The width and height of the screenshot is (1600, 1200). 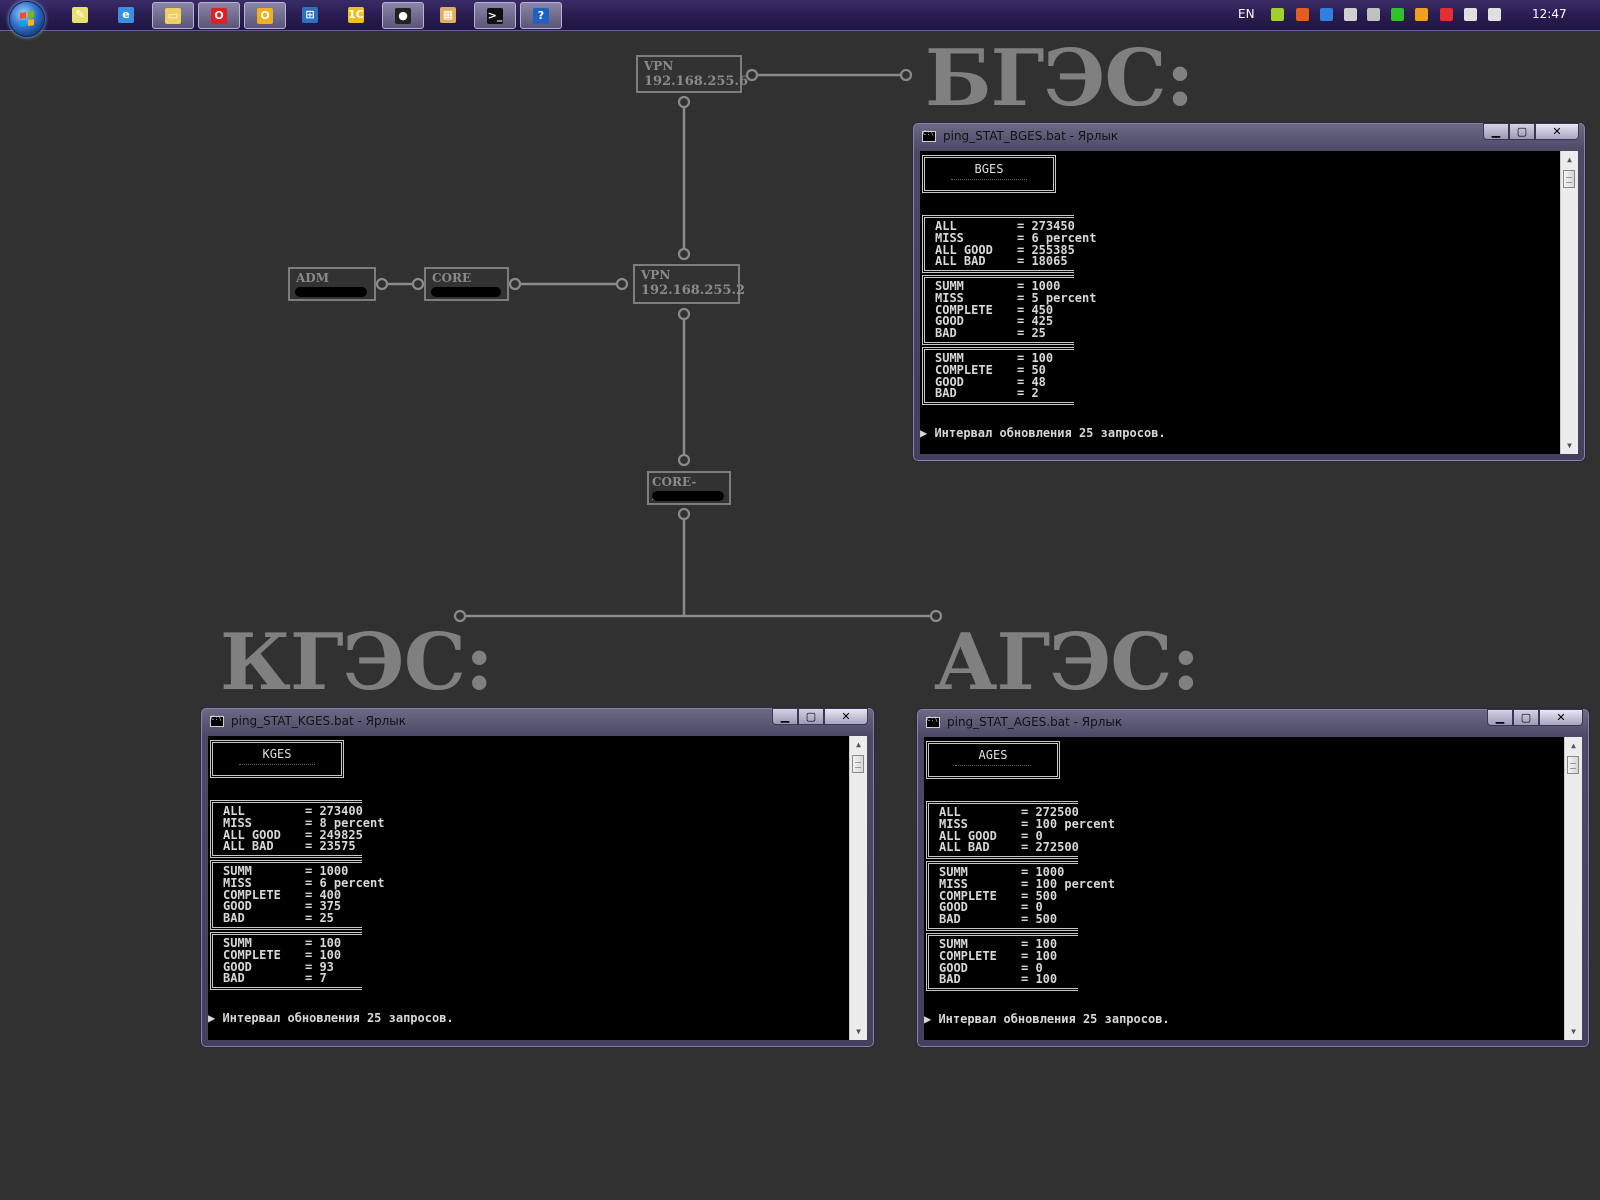 I want to click on stat-value: = 2, so click(x=1028, y=393).